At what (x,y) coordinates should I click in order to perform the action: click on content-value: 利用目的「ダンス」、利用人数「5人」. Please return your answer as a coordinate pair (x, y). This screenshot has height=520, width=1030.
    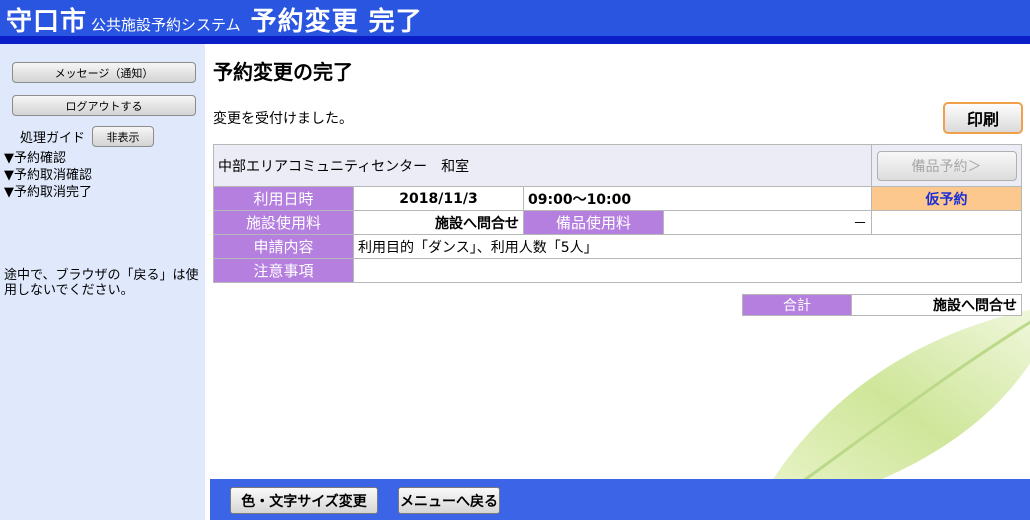
    Looking at the image, I should click on (687, 246).